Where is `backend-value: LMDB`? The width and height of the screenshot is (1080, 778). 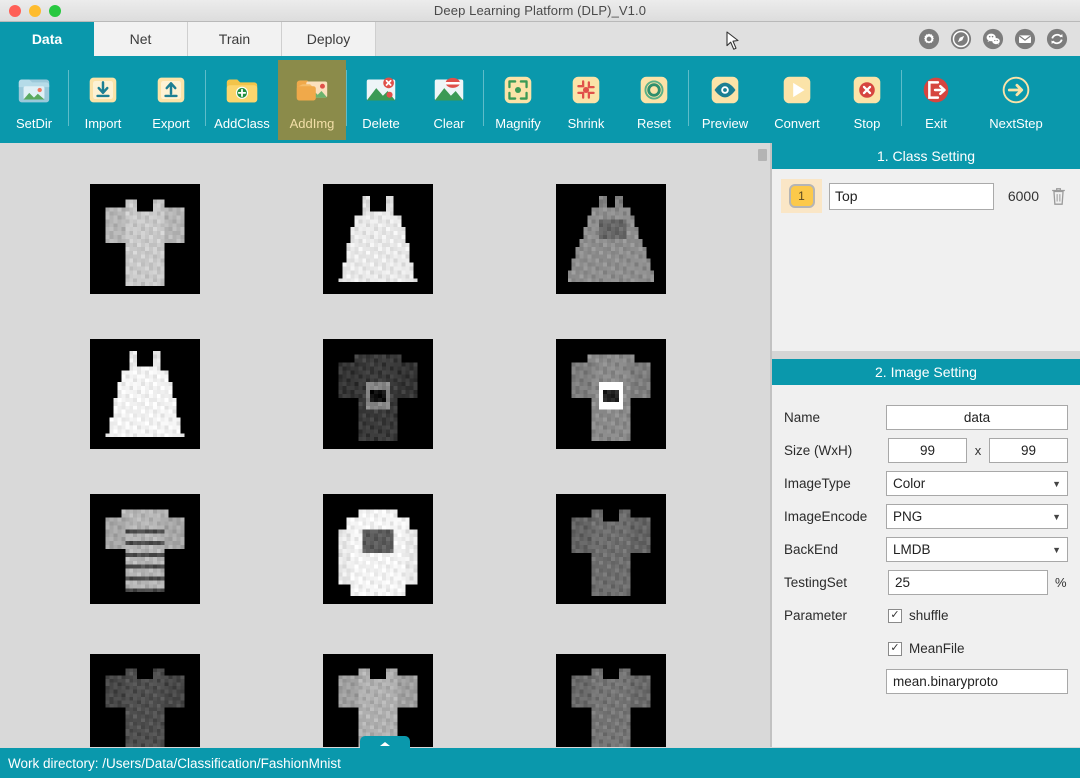 backend-value: LMDB is located at coordinates (912, 549).